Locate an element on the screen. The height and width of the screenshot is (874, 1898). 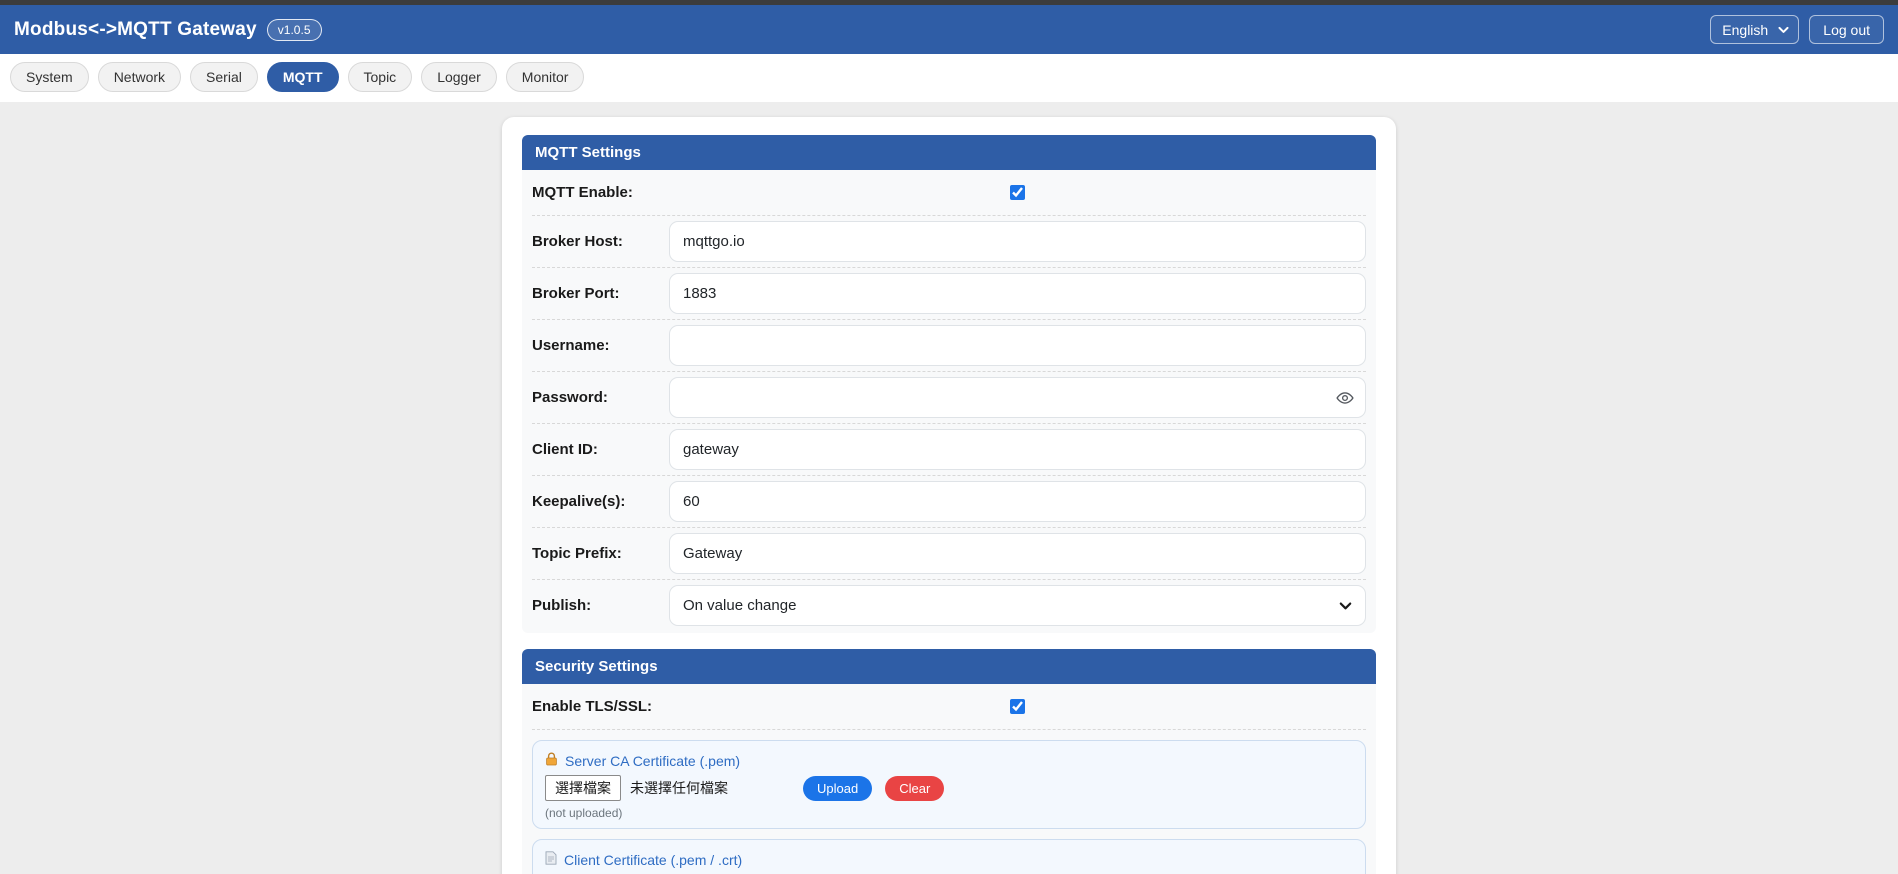
field-label: Keepalive(s): is located at coordinates (579, 501).